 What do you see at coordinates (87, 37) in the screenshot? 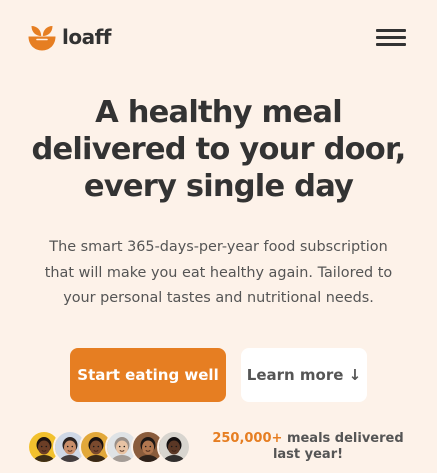
I see `logo-text: loaff` at bounding box center [87, 37].